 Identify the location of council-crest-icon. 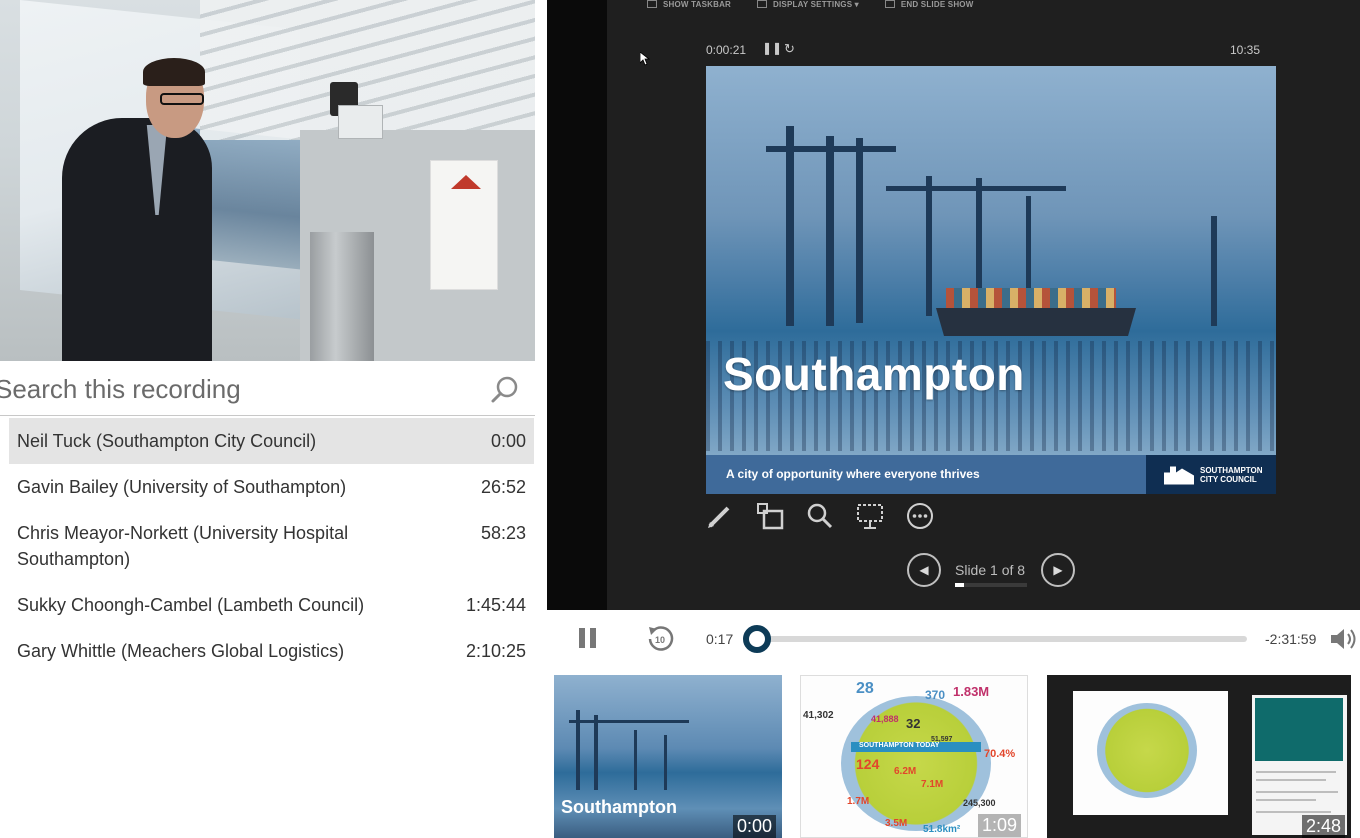
(1179, 475).